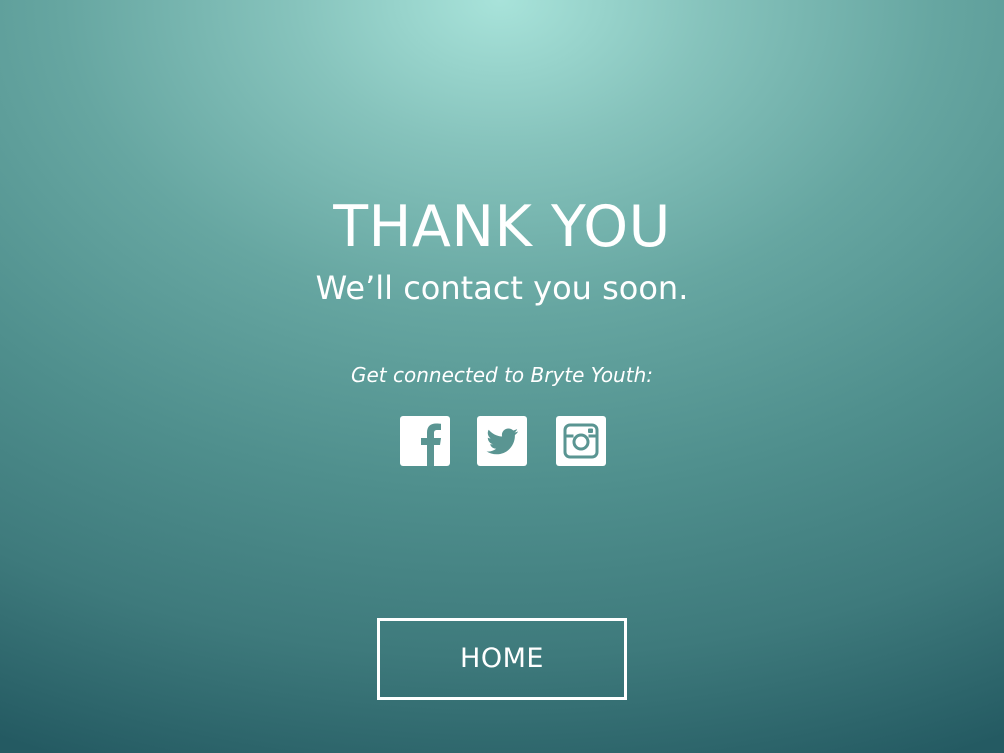  I want to click on instagram-link, so click(581, 441).